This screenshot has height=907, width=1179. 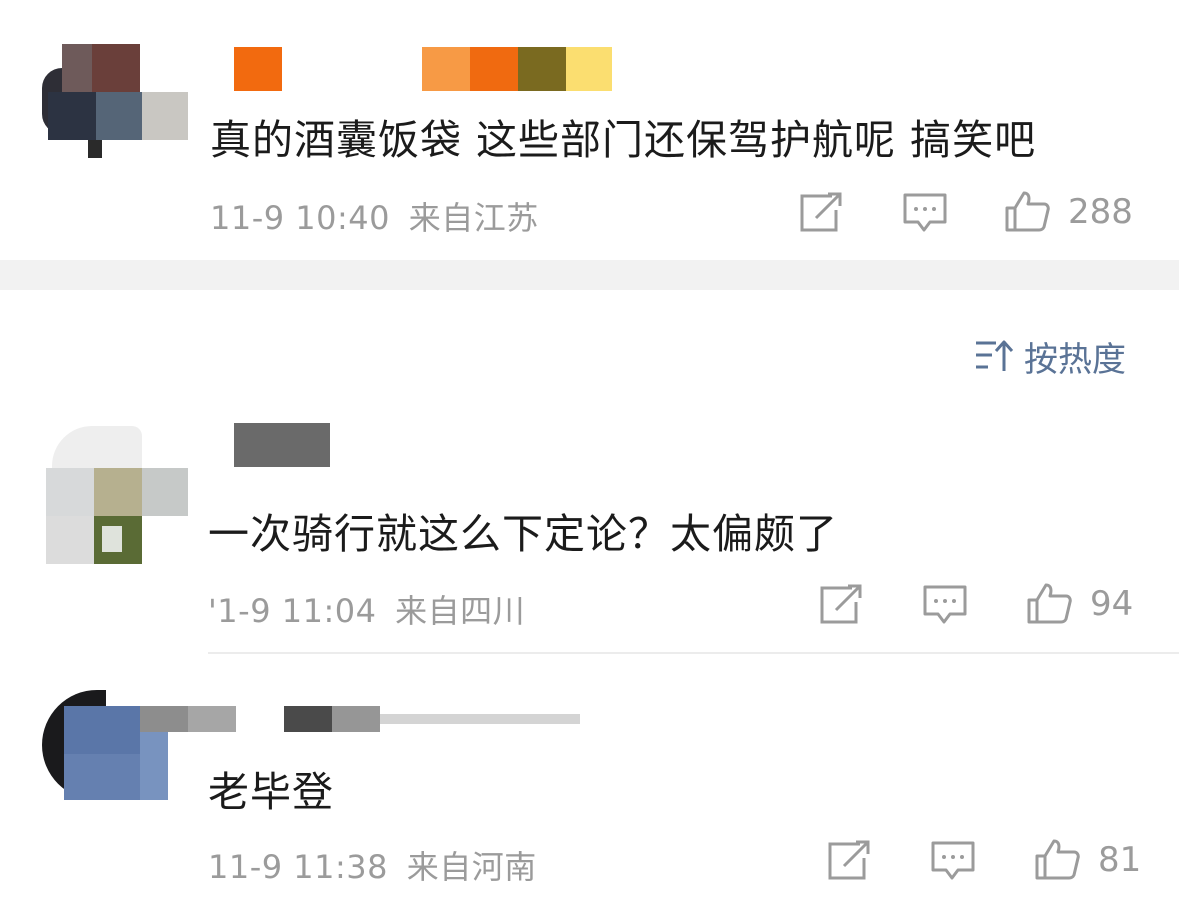 What do you see at coordinates (298, 867) in the screenshot?
I see `comment-time: 11-9 11:38` at bounding box center [298, 867].